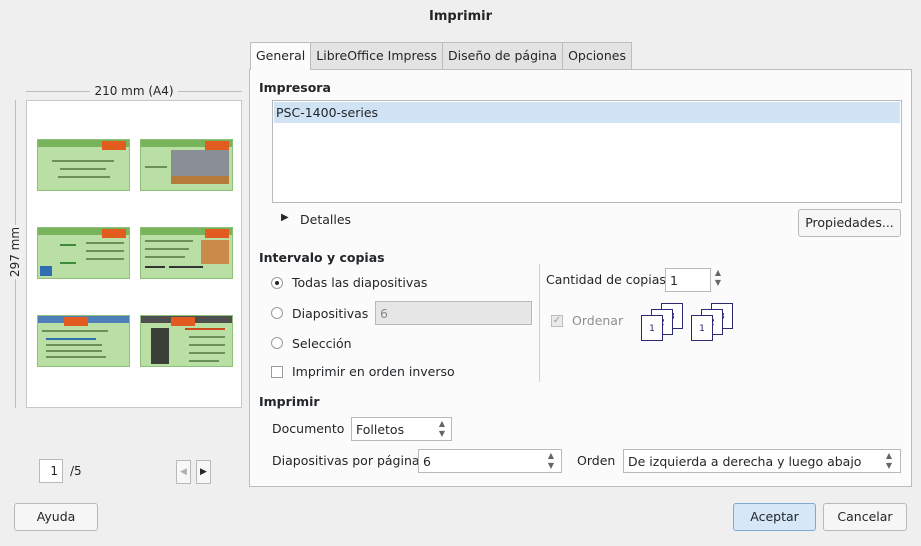  I want to click on all-slides-radio, so click(277, 283).